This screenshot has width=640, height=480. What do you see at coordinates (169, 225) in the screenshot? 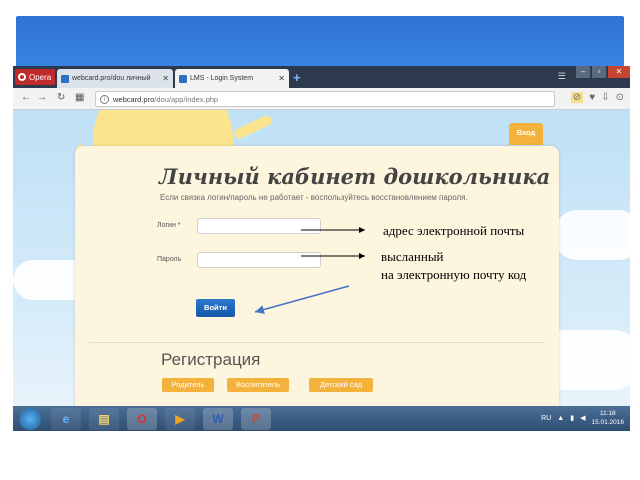
I see `login-label: Логин *` at bounding box center [169, 225].